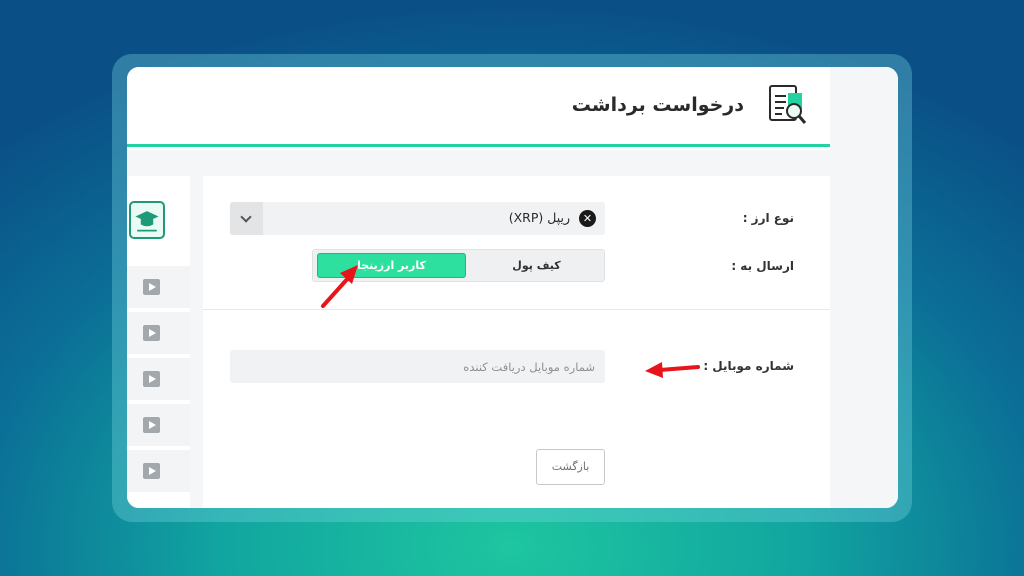 The height and width of the screenshot is (576, 1024). What do you see at coordinates (510, 321) in the screenshot?
I see `annotation-arrows` at bounding box center [510, 321].